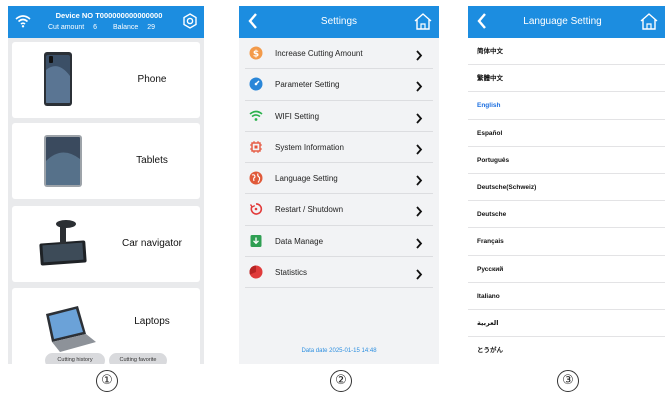 This screenshot has height=393, width=665. Describe the element at coordinates (566, 296) in the screenshot. I see `language-item: Italiano` at that location.